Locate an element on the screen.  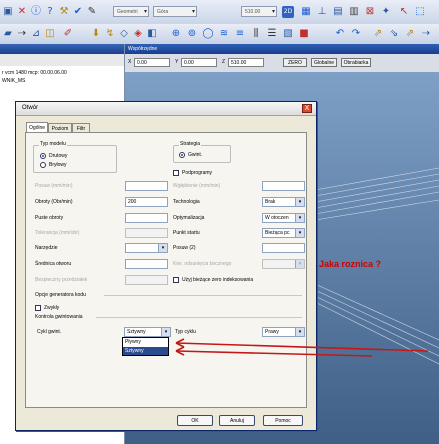
arrow-line-upper is located at coordinates (302, 347).